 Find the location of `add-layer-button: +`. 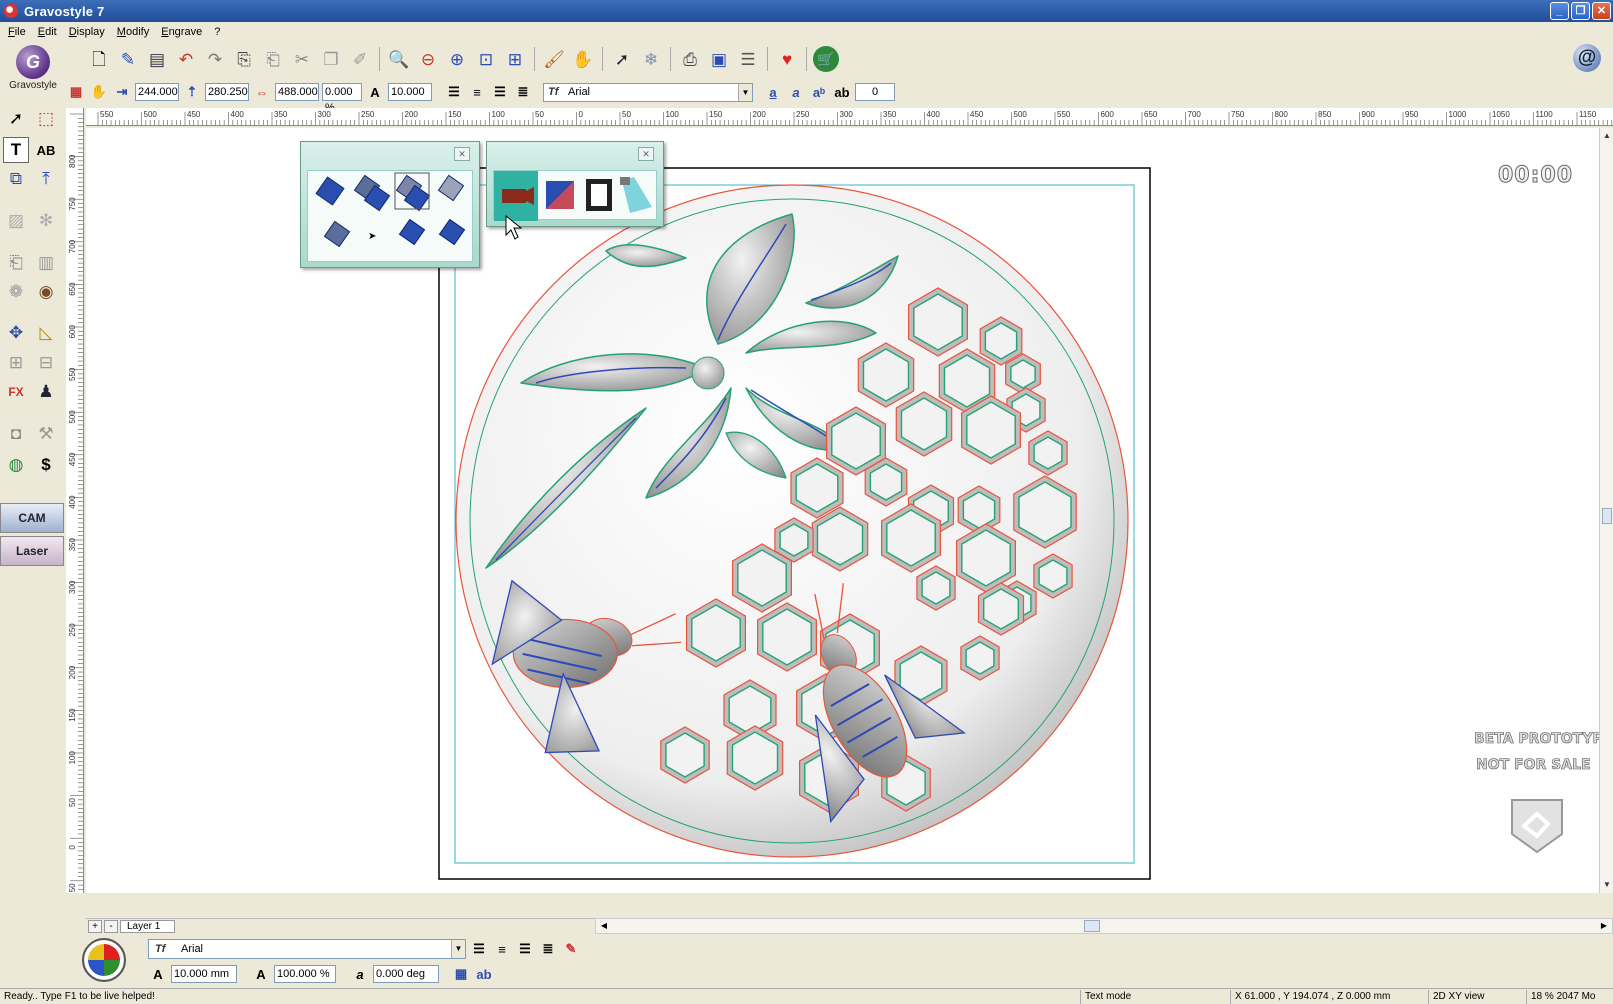

add-layer-button: + is located at coordinates (95, 926).